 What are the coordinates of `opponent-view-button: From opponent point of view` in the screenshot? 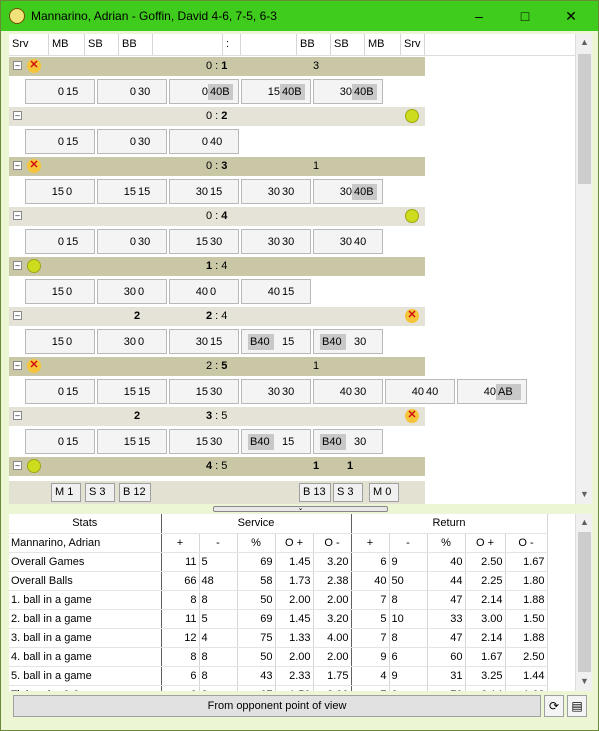 It's located at (277, 706).